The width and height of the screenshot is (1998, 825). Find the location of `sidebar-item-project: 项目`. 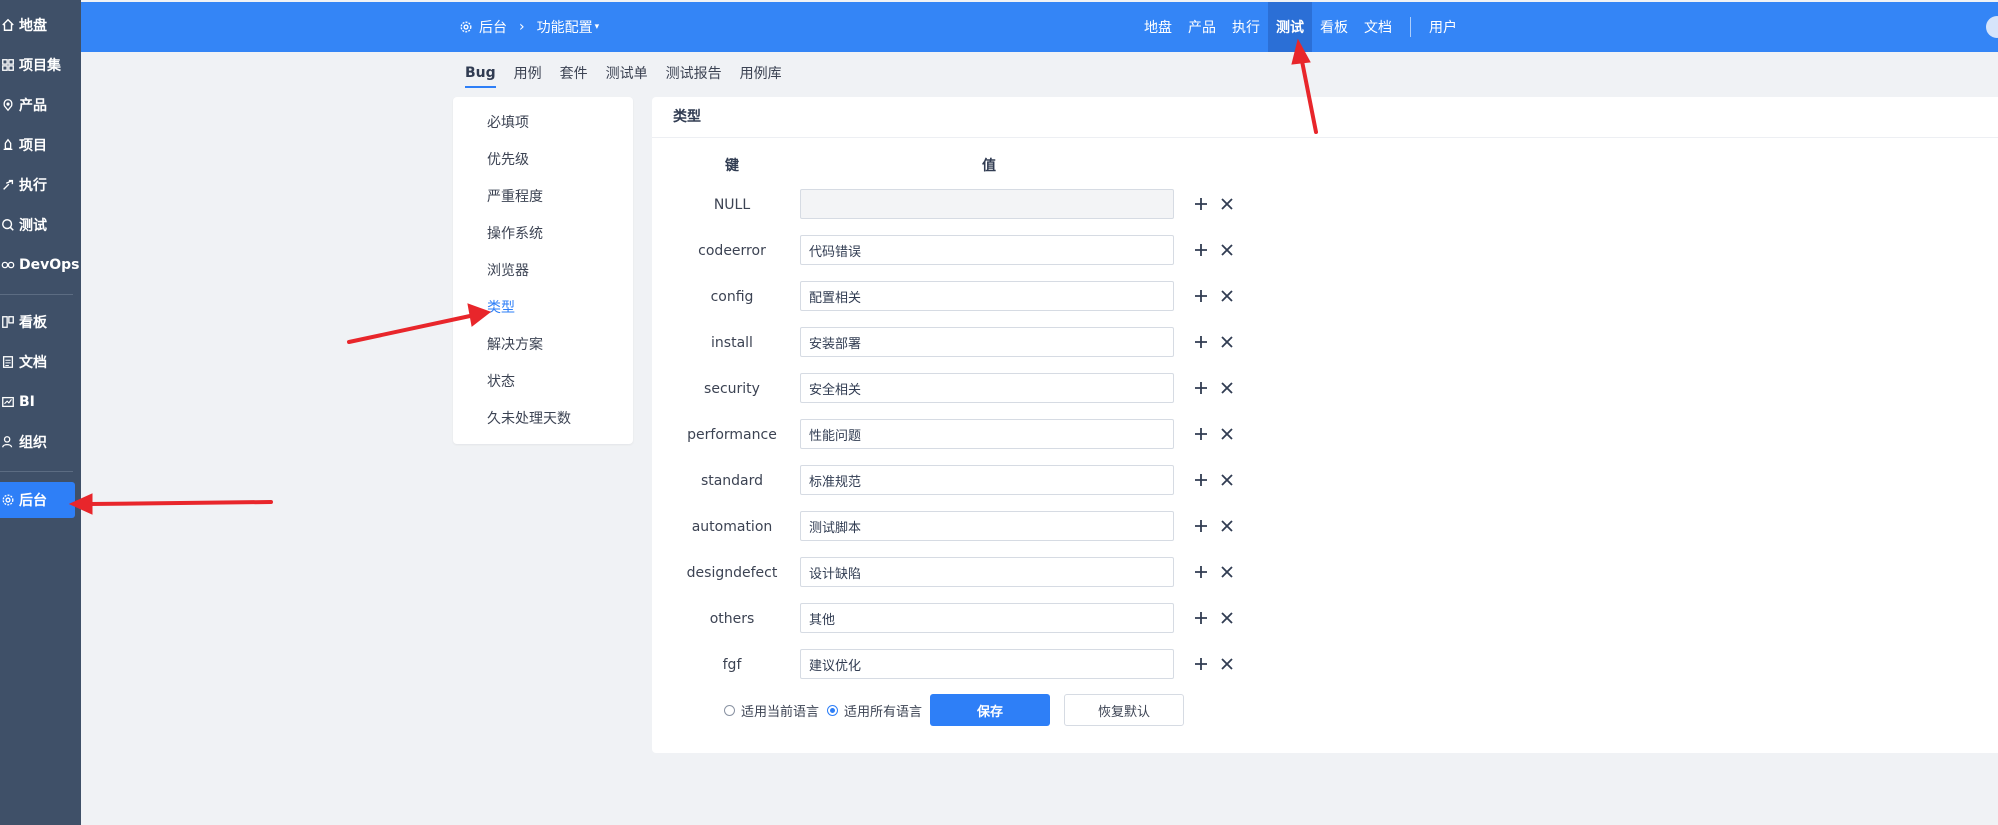

sidebar-item-project: 项目 is located at coordinates (37, 145).